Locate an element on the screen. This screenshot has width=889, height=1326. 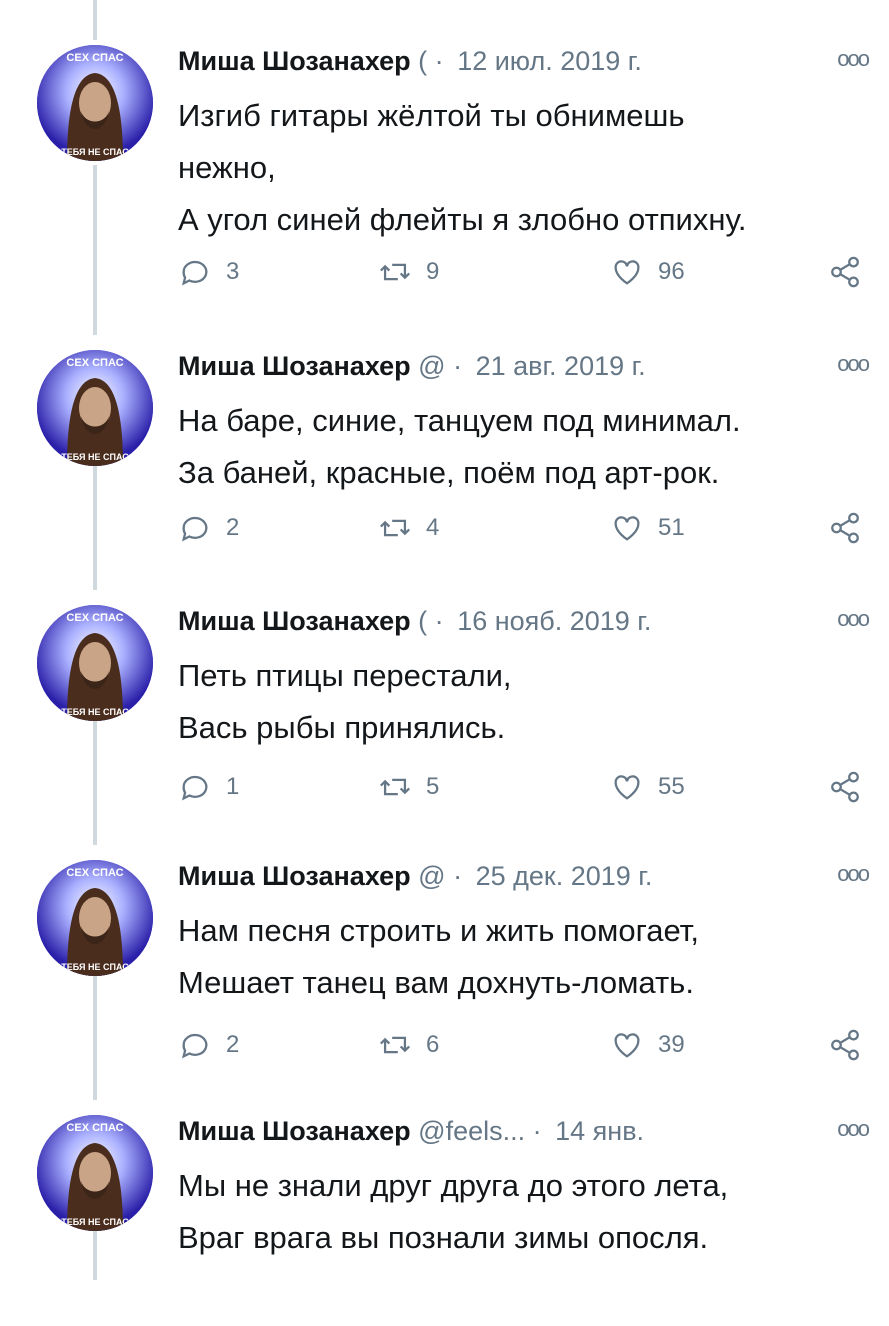
tweet-header: Миша Шозанахер @ · 25 дек. 2019 г. ooo is located at coordinates (524, 881).